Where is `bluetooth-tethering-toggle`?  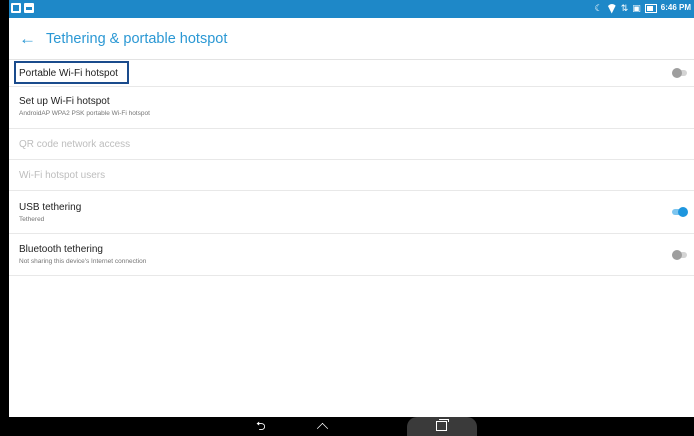 bluetooth-tethering-toggle is located at coordinates (680, 255).